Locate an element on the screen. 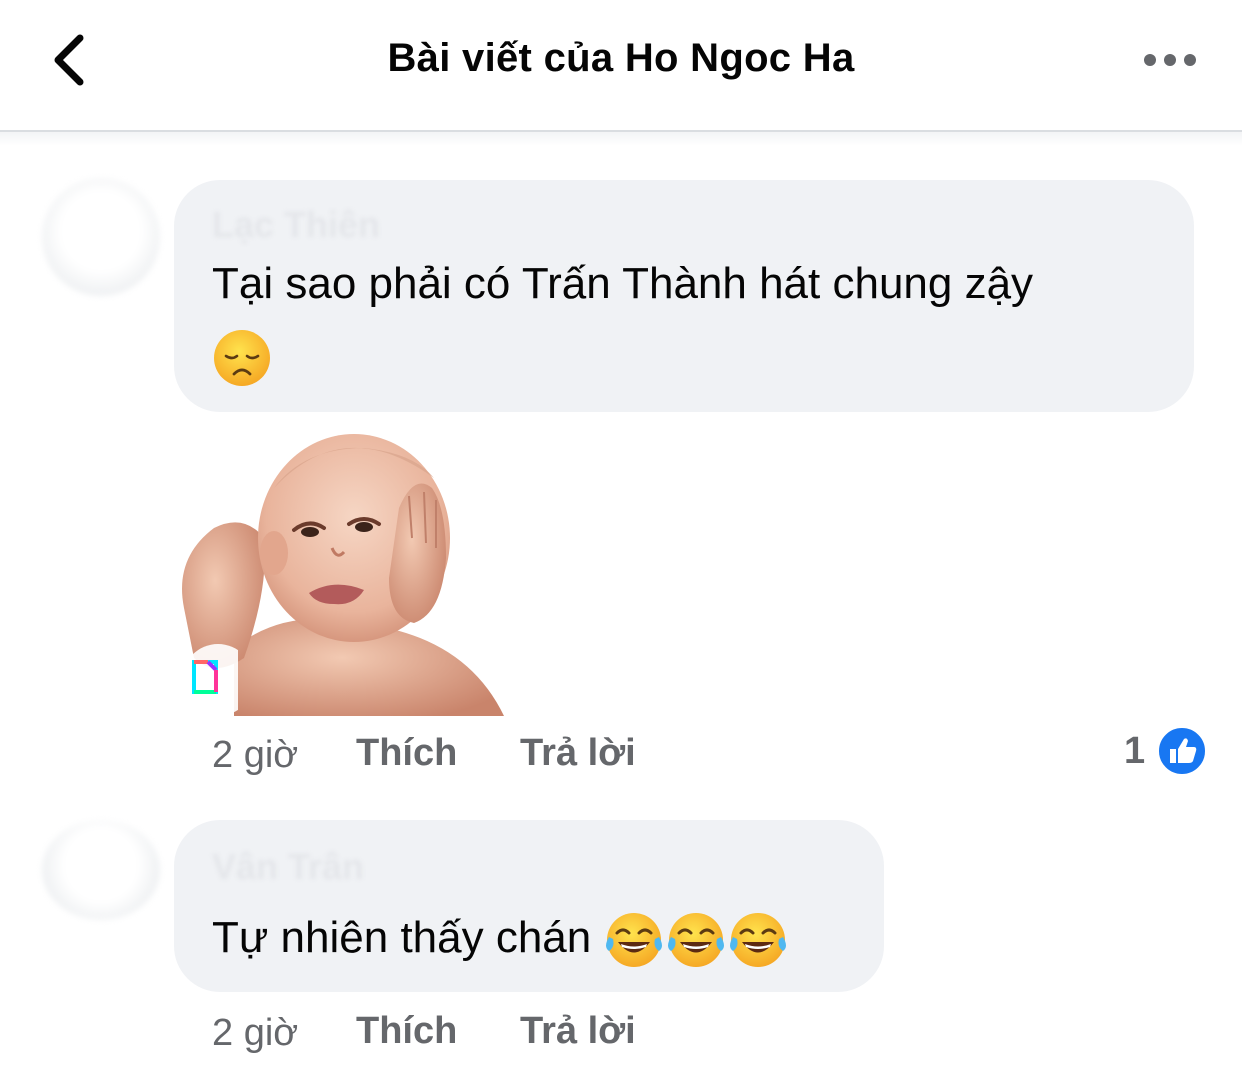 The width and height of the screenshot is (1242, 1088). comment-text-body: Tại sao phải có Trấn Thành hát chung zậy is located at coordinates (623, 283).